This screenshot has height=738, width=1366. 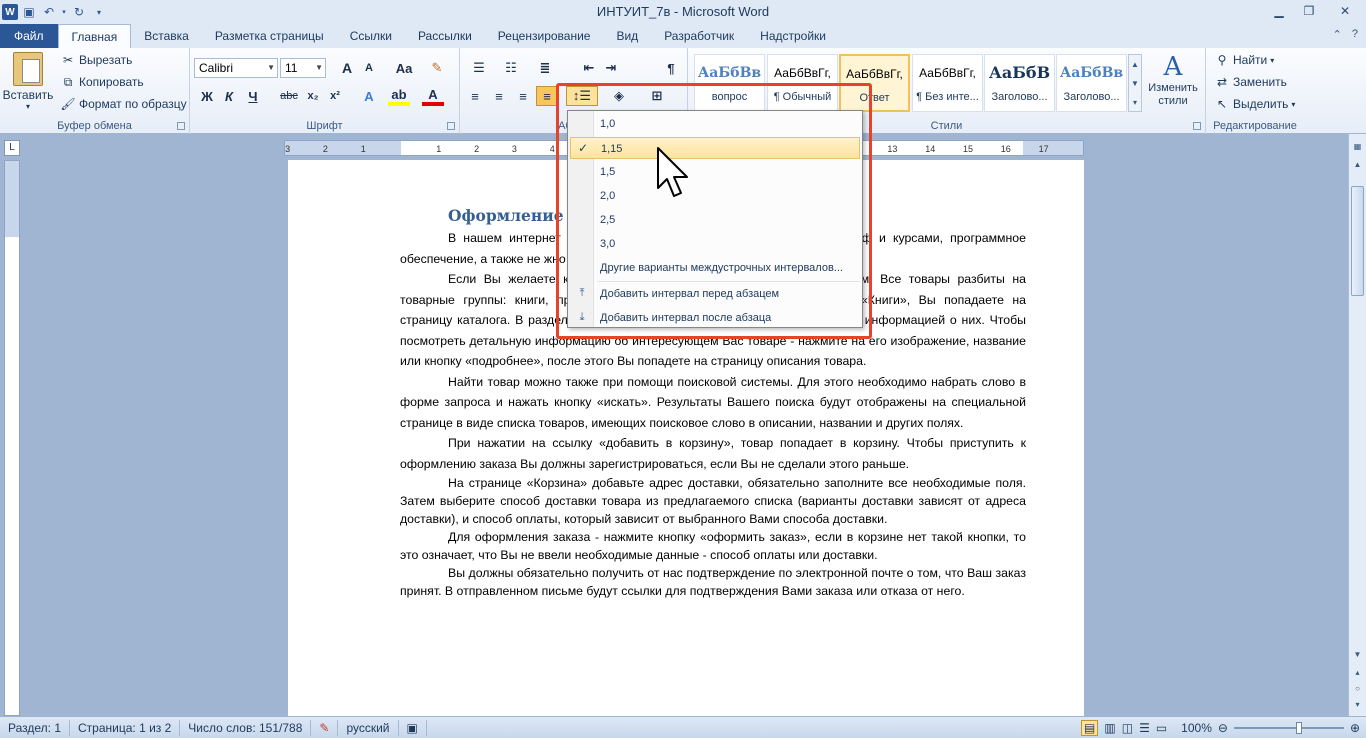 What do you see at coordinates (1357, 425) in the screenshot?
I see `vertical-scrollbar: ▦ ▲ ▼ ▴ ○ ▾` at bounding box center [1357, 425].